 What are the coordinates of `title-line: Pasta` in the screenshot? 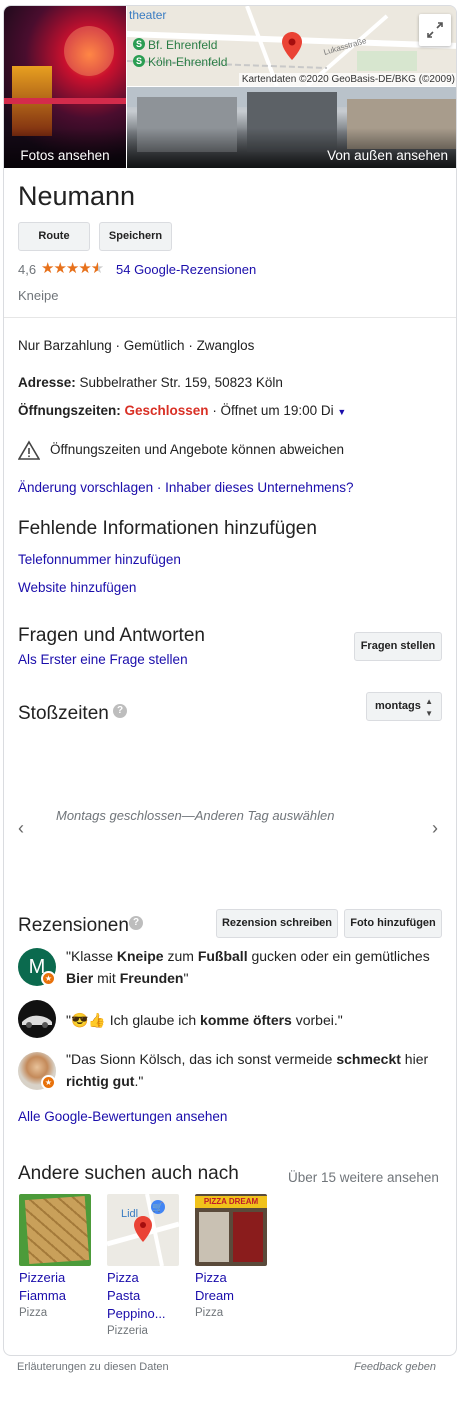 It's located at (124, 1295).